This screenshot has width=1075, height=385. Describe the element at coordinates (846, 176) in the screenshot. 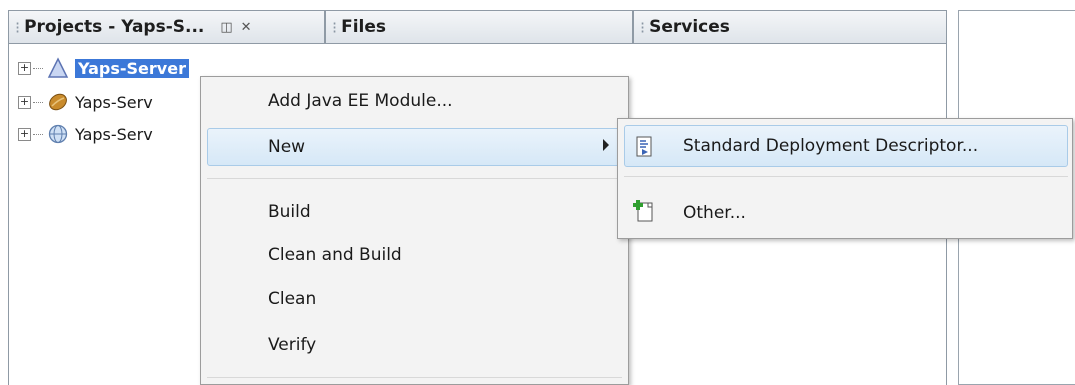

I see `submenu-separator` at that location.